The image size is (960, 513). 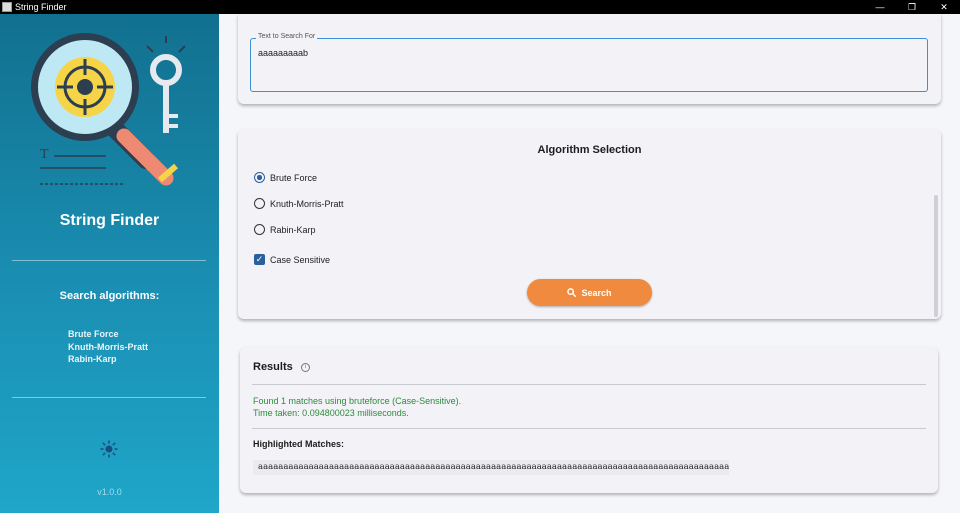 What do you see at coordinates (305, 367) in the screenshot?
I see `info-icon: i` at bounding box center [305, 367].